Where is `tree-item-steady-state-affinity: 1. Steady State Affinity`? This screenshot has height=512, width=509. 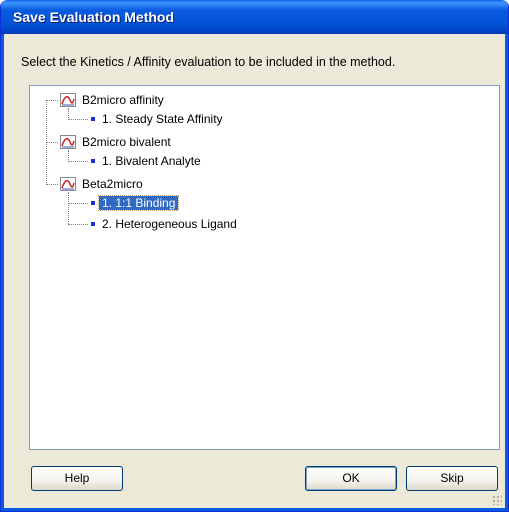
tree-item-steady-state-affinity: 1. Steady State Affinity is located at coordinates (162, 119).